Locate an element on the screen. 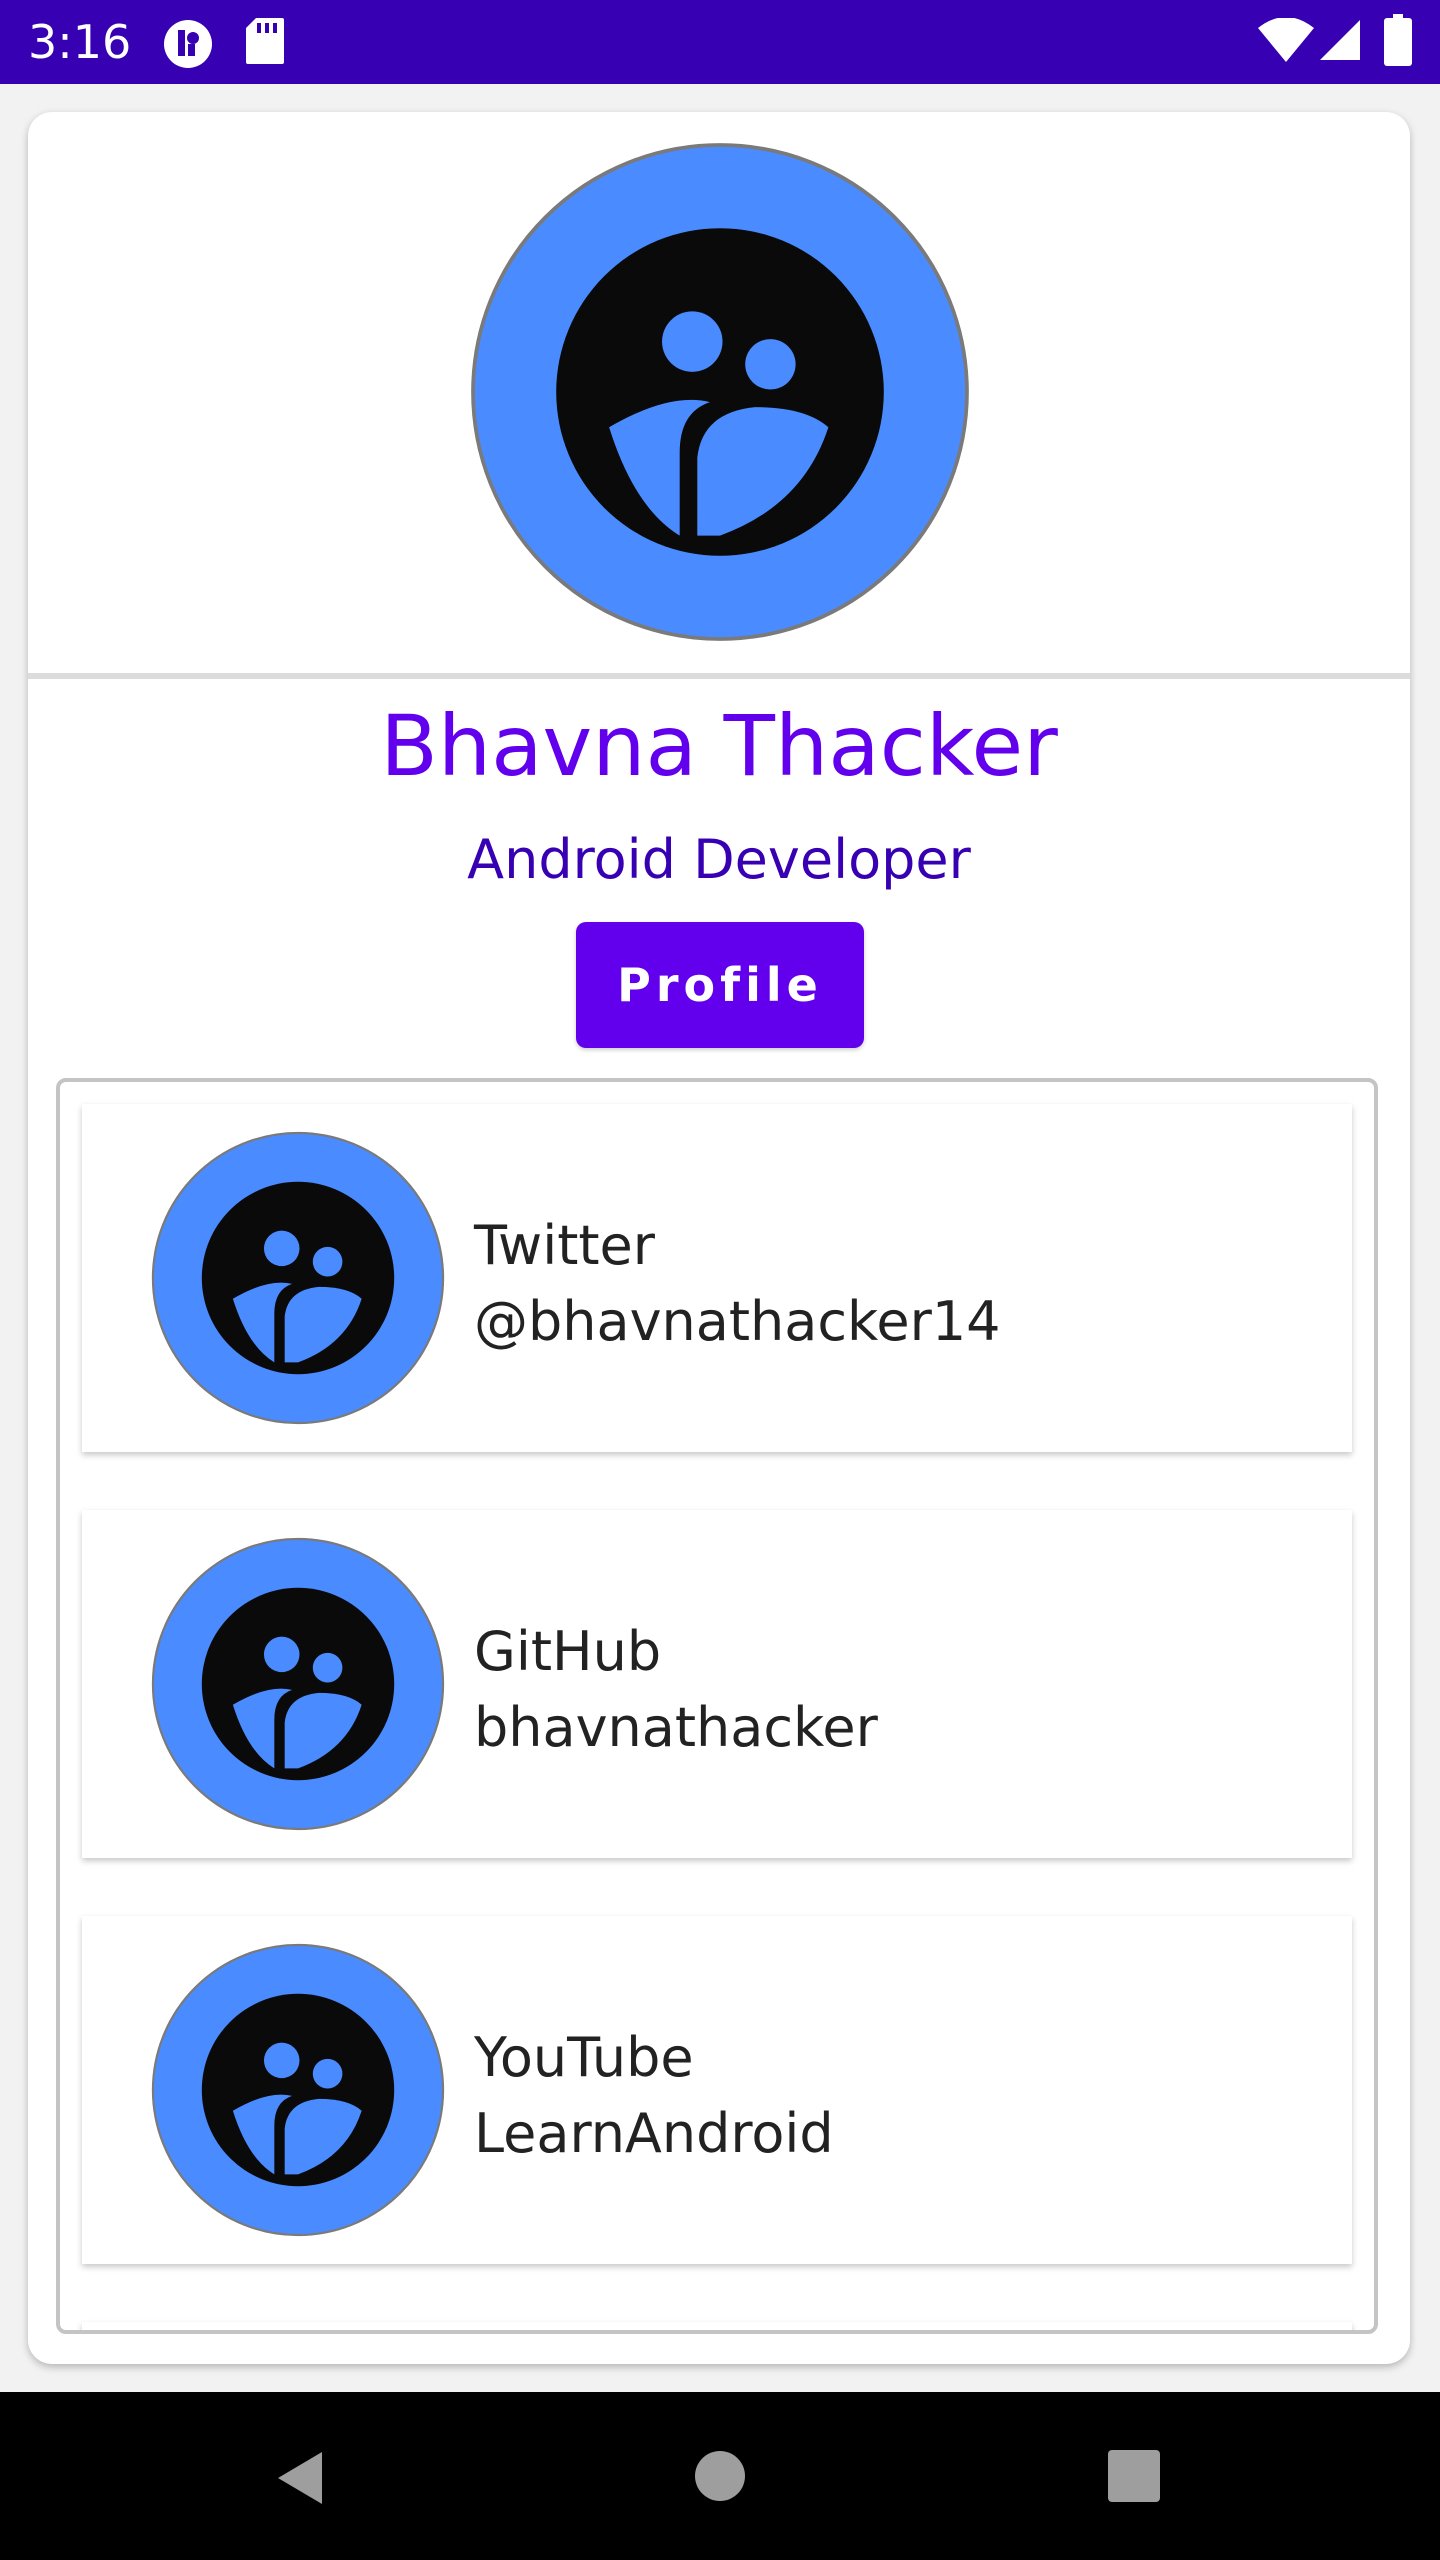 This screenshot has height=2560, width=1440. link-card-youtube: YouTube LearnAndroid is located at coordinates (717, 2090).